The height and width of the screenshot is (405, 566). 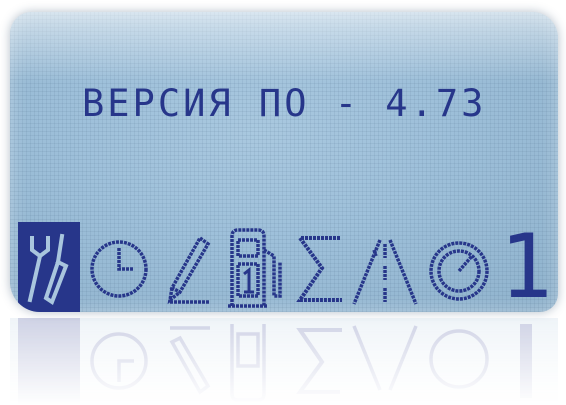 I want to click on sigma-icon, so click(x=320, y=267).